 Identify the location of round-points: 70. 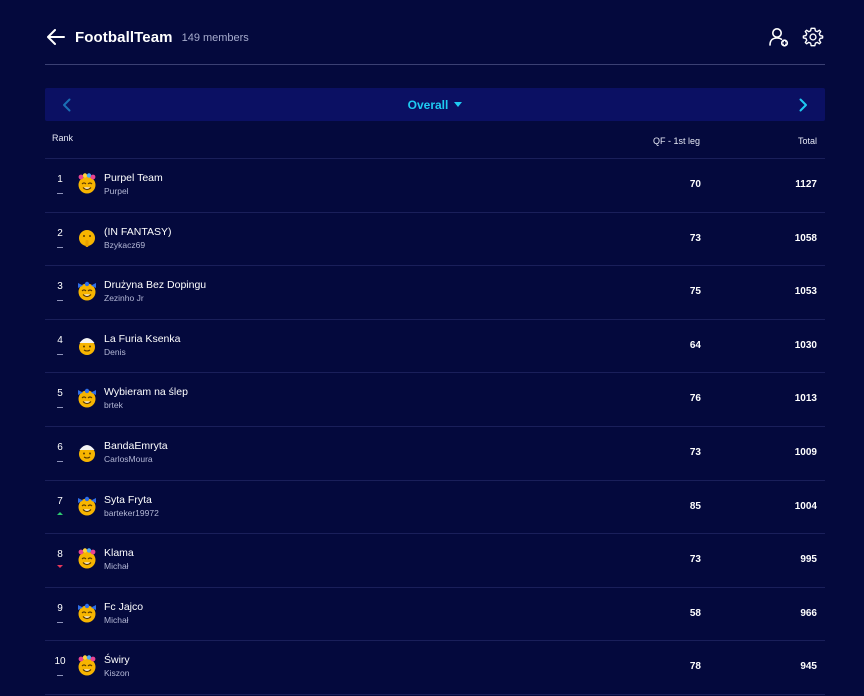
(695, 184).